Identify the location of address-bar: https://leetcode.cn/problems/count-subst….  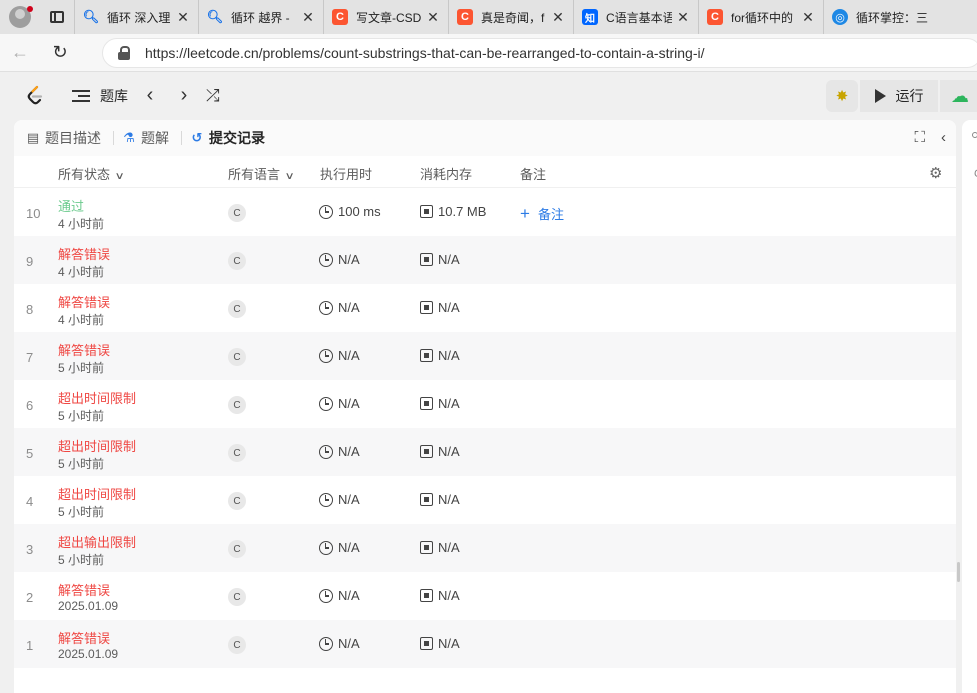
(539, 53).